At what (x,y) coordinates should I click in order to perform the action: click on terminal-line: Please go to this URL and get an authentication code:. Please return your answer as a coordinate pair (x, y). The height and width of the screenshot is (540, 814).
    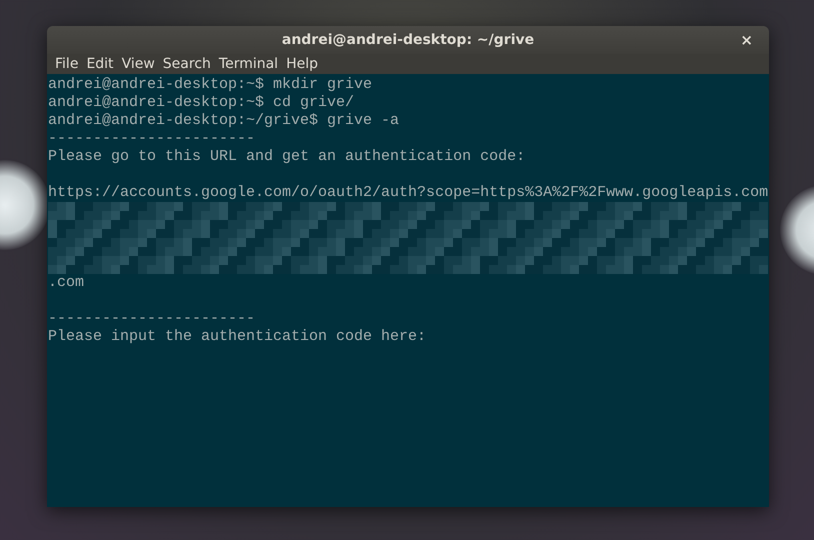
    Looking at the image, I should click on (287, 157).